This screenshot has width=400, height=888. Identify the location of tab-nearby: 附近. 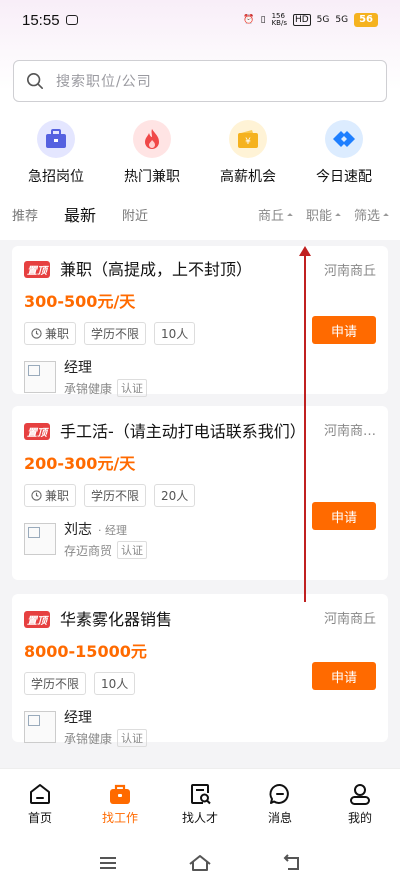
(135, 214).